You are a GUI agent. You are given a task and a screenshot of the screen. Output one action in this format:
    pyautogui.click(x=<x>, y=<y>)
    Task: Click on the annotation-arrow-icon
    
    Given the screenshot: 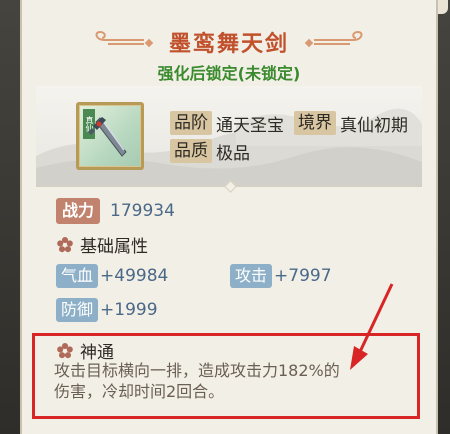 What is the action you would take?
    pyautogui.click(x=372, y=326)
    